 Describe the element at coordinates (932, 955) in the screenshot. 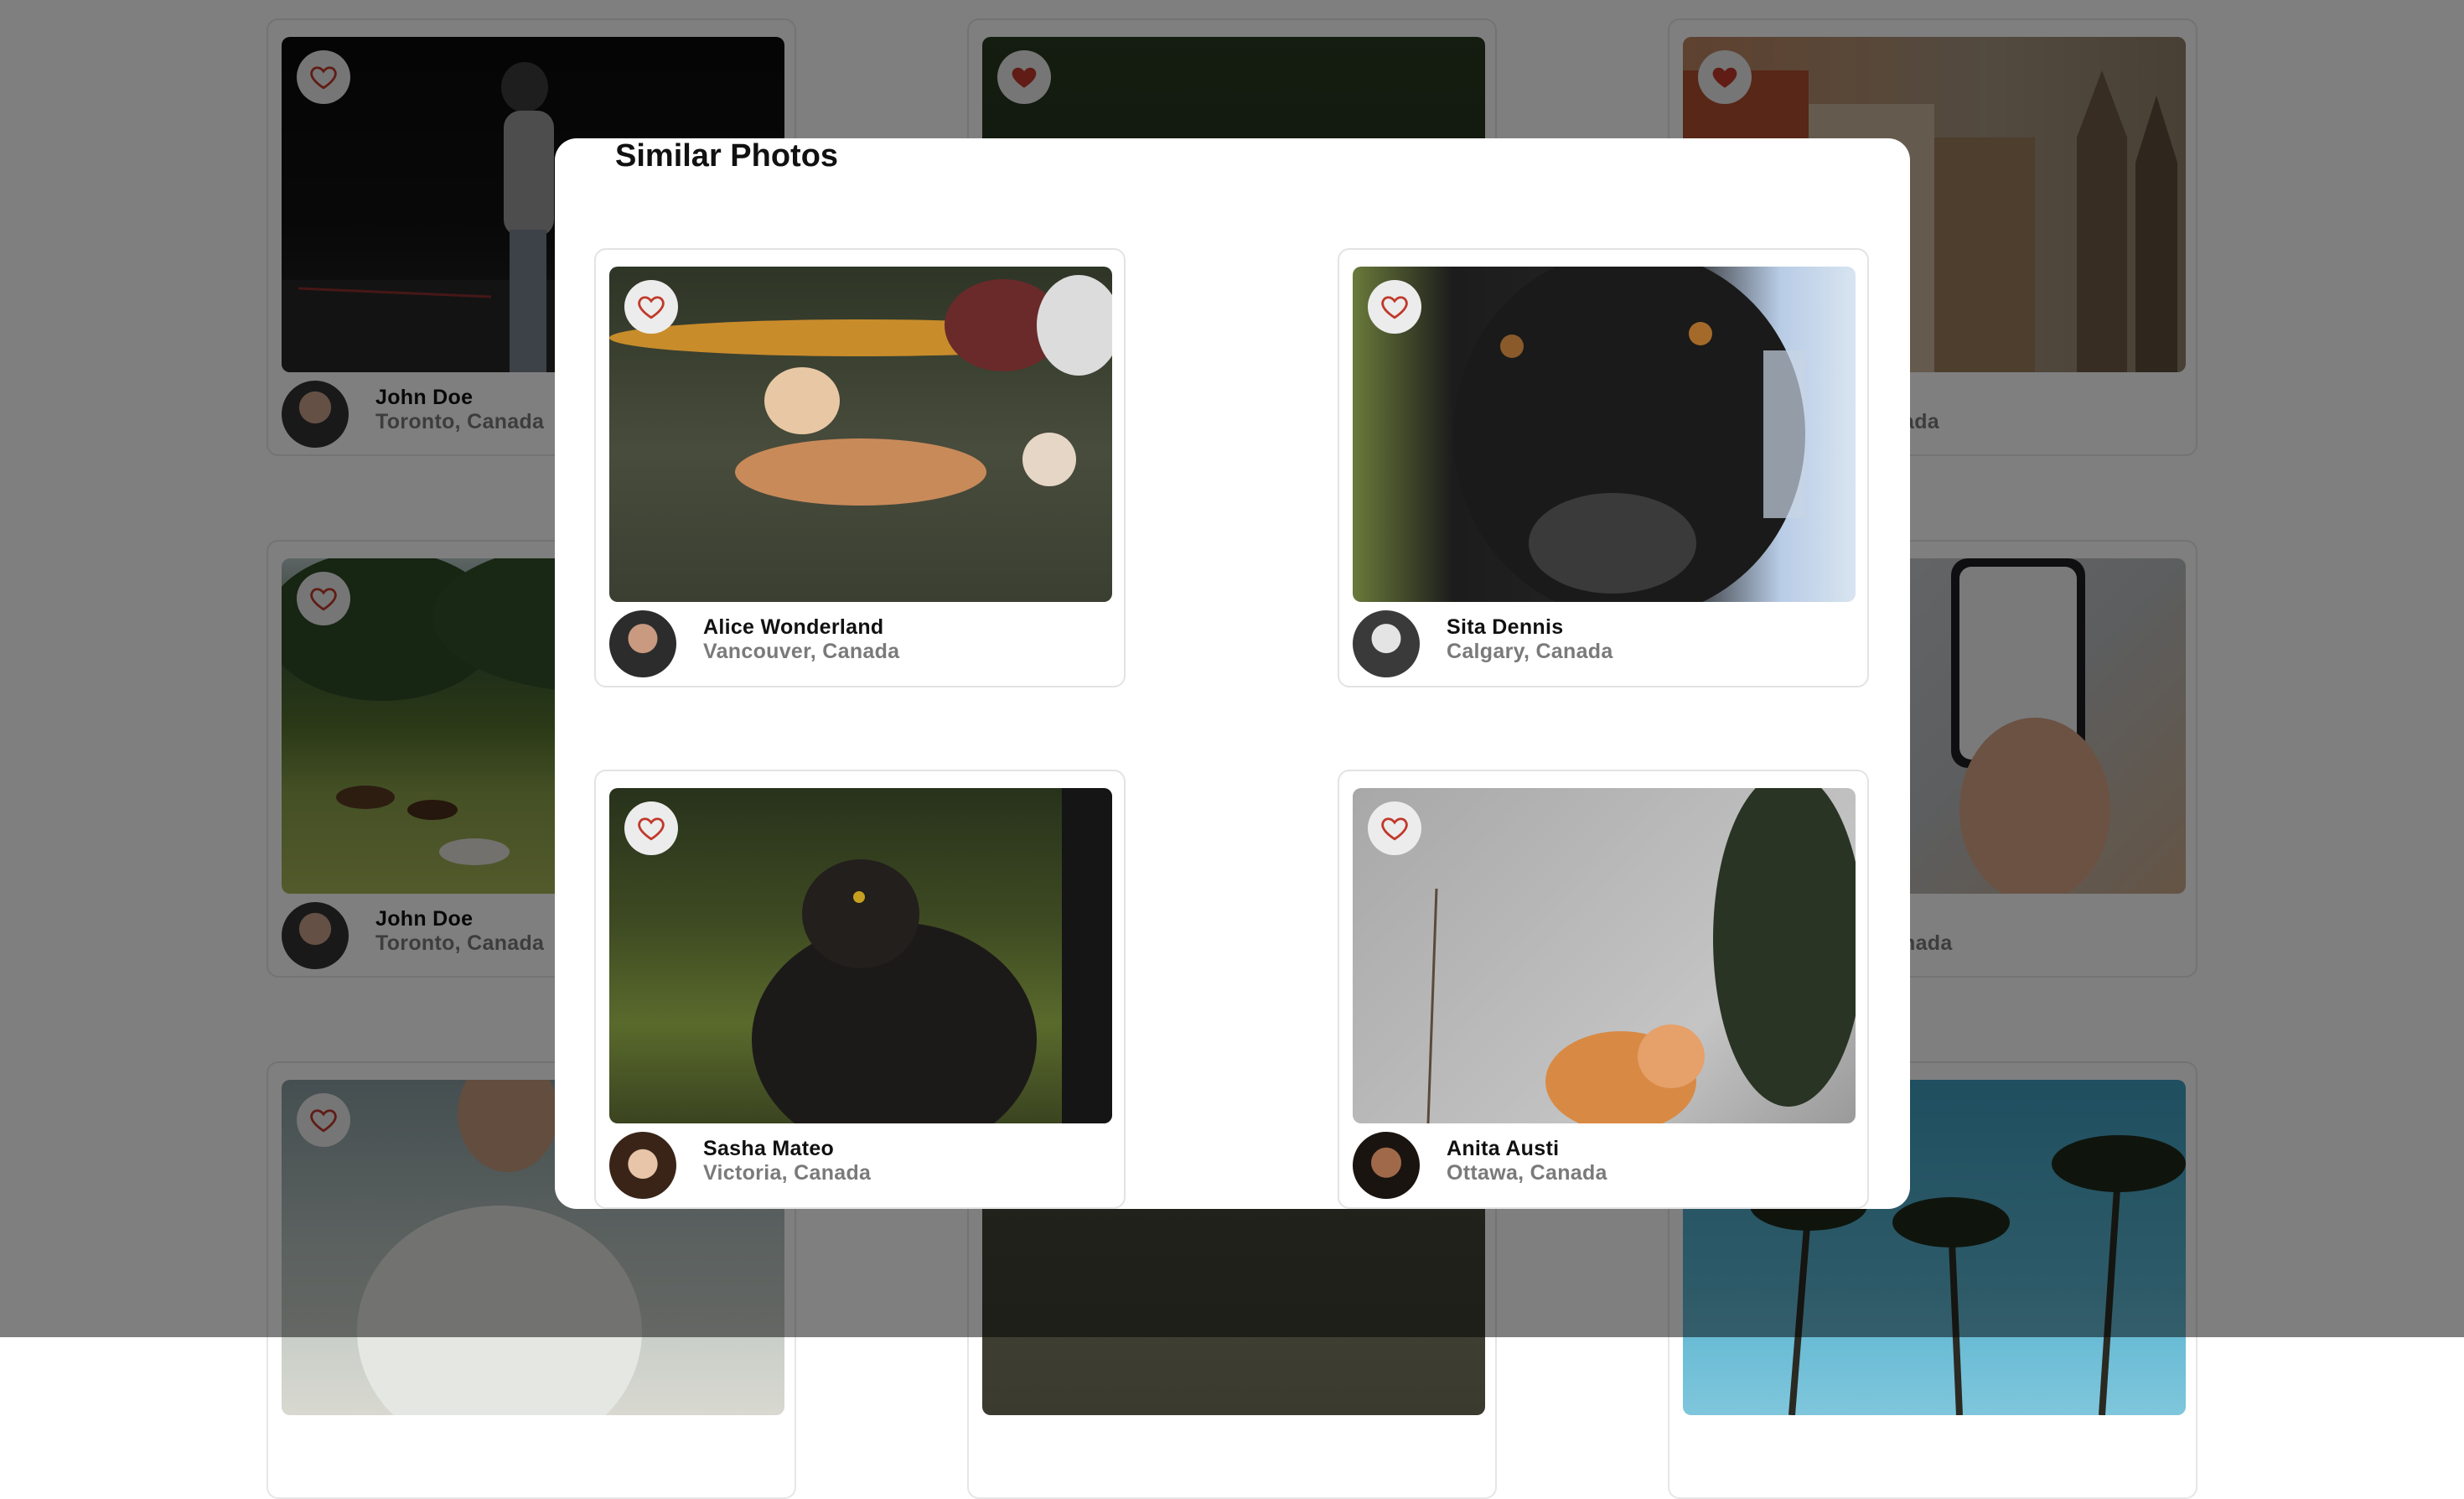

I see `black-cat-image` at that location.